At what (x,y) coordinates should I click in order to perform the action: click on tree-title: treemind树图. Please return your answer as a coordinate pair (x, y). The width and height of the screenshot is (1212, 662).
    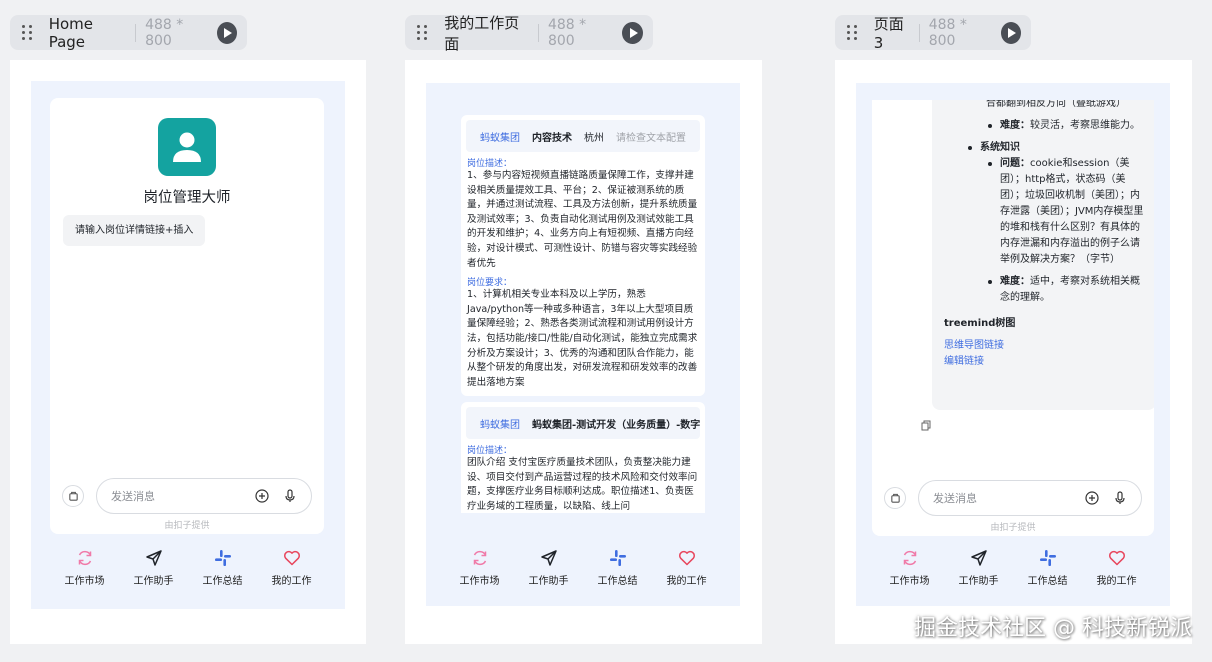
    Looking at the image, I should click on (980, 323).